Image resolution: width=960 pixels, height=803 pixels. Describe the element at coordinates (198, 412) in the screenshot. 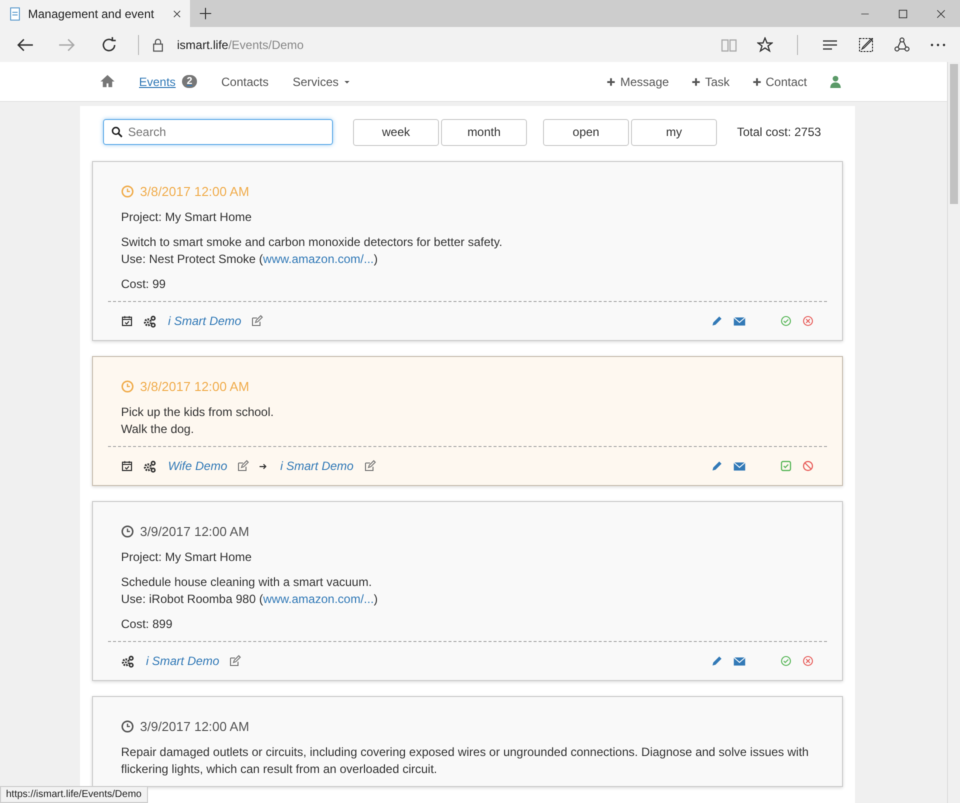

I see `description-text: Pick up the kids from school.` at that location.